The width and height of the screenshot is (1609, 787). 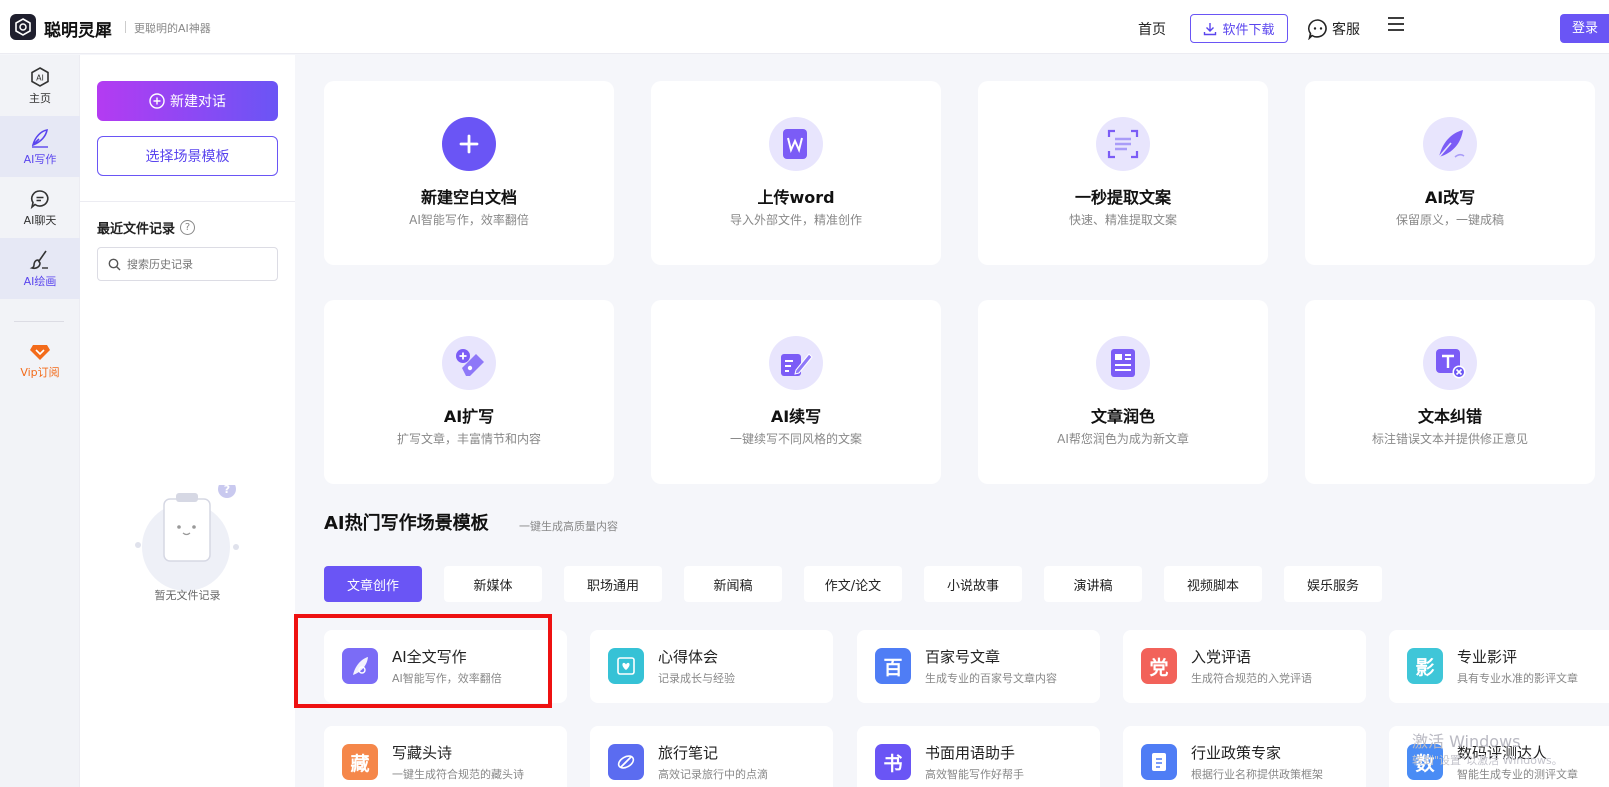 What do you see at coordinates (157, 101) in the screenshot?
I see `plus-circle-icon` at bounding box center [157, 101].